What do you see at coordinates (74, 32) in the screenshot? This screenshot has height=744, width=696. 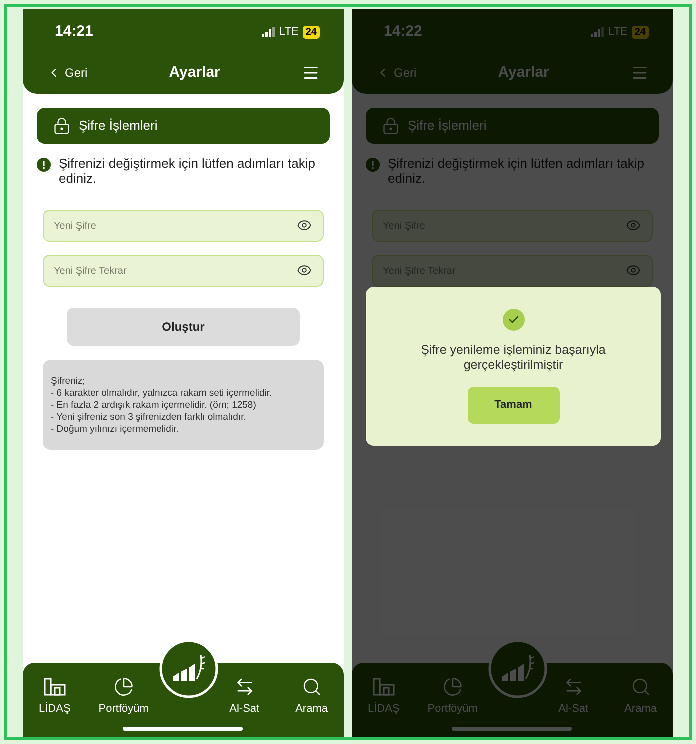 I see `status-time: 14:21` at bounding box center [74, 32].